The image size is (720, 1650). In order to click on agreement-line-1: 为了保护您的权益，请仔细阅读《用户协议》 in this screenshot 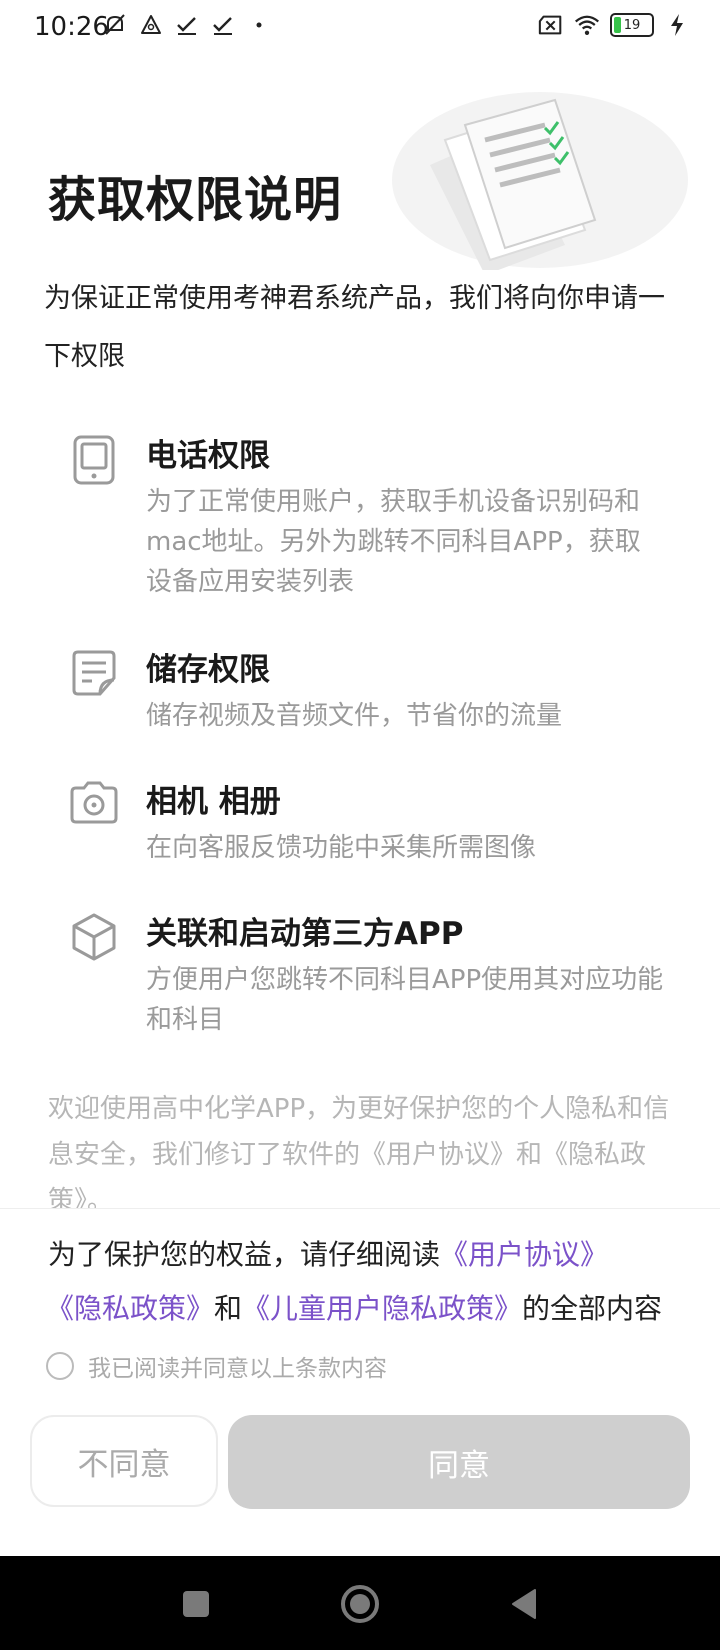, I will do `click(368, 1253)`.